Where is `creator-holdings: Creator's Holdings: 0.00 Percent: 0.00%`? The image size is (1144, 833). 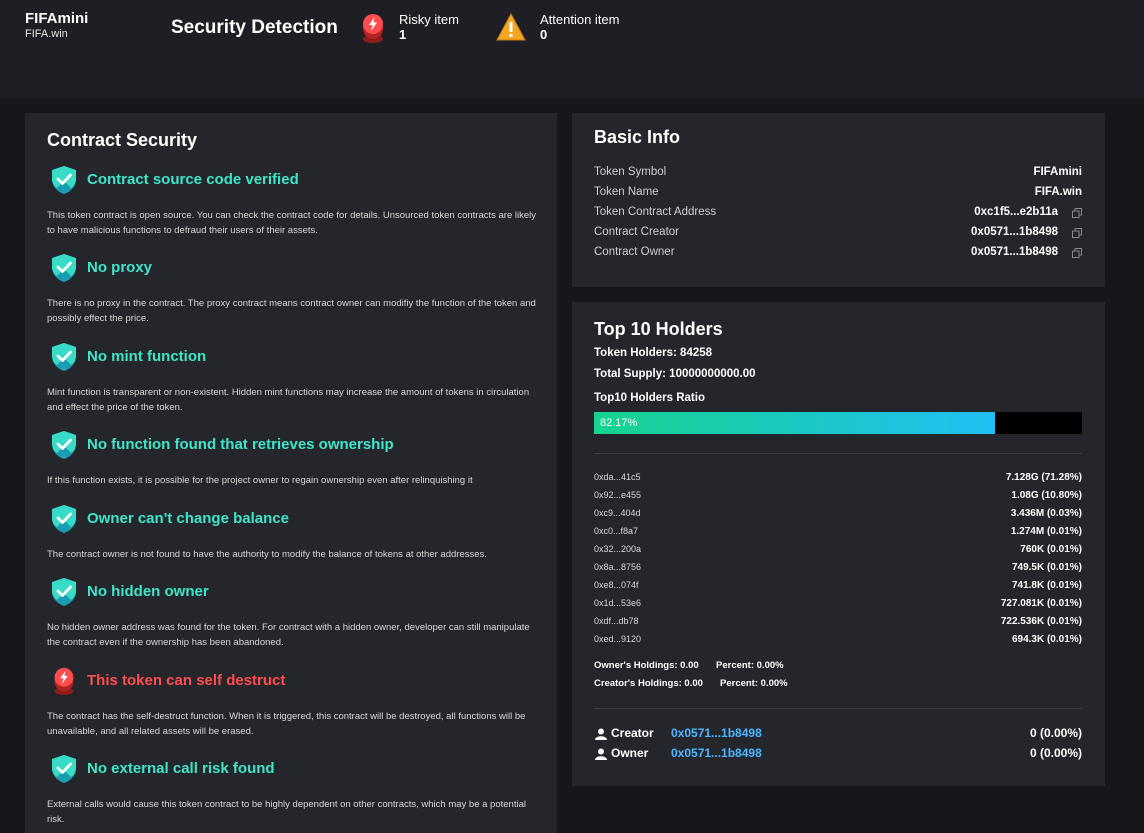
creator-holdings: Creator's Holdings: 0.00 Percent: 0.00% is located at coordinates (691, 683).